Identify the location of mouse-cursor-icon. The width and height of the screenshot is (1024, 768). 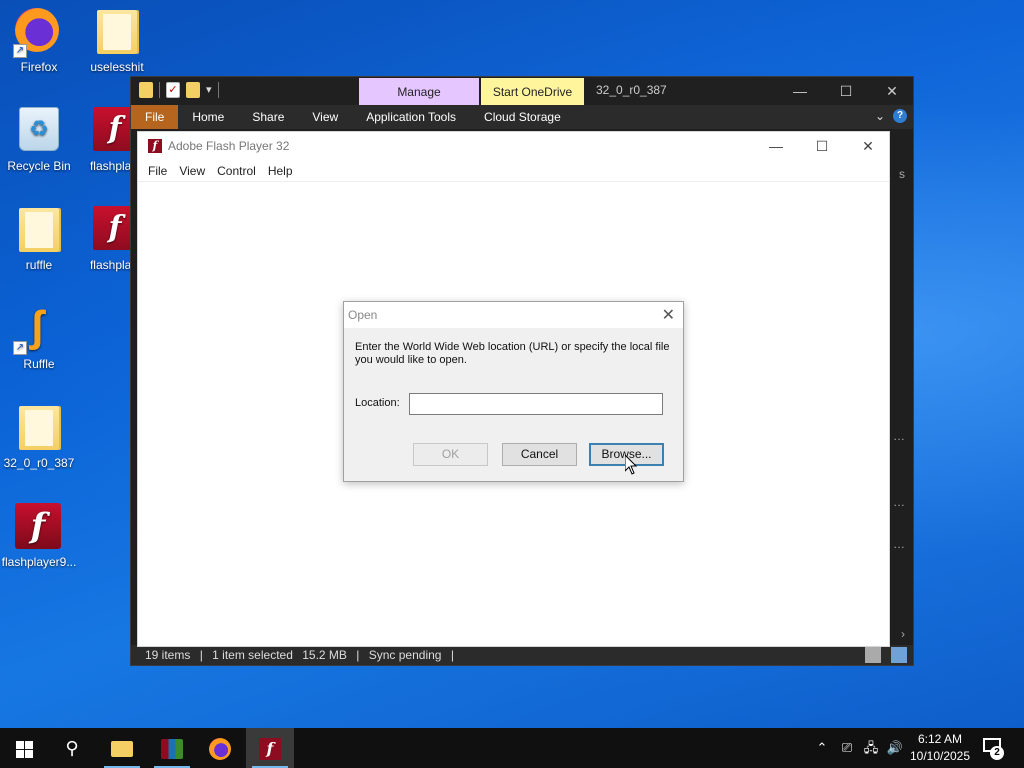
(631, 464).